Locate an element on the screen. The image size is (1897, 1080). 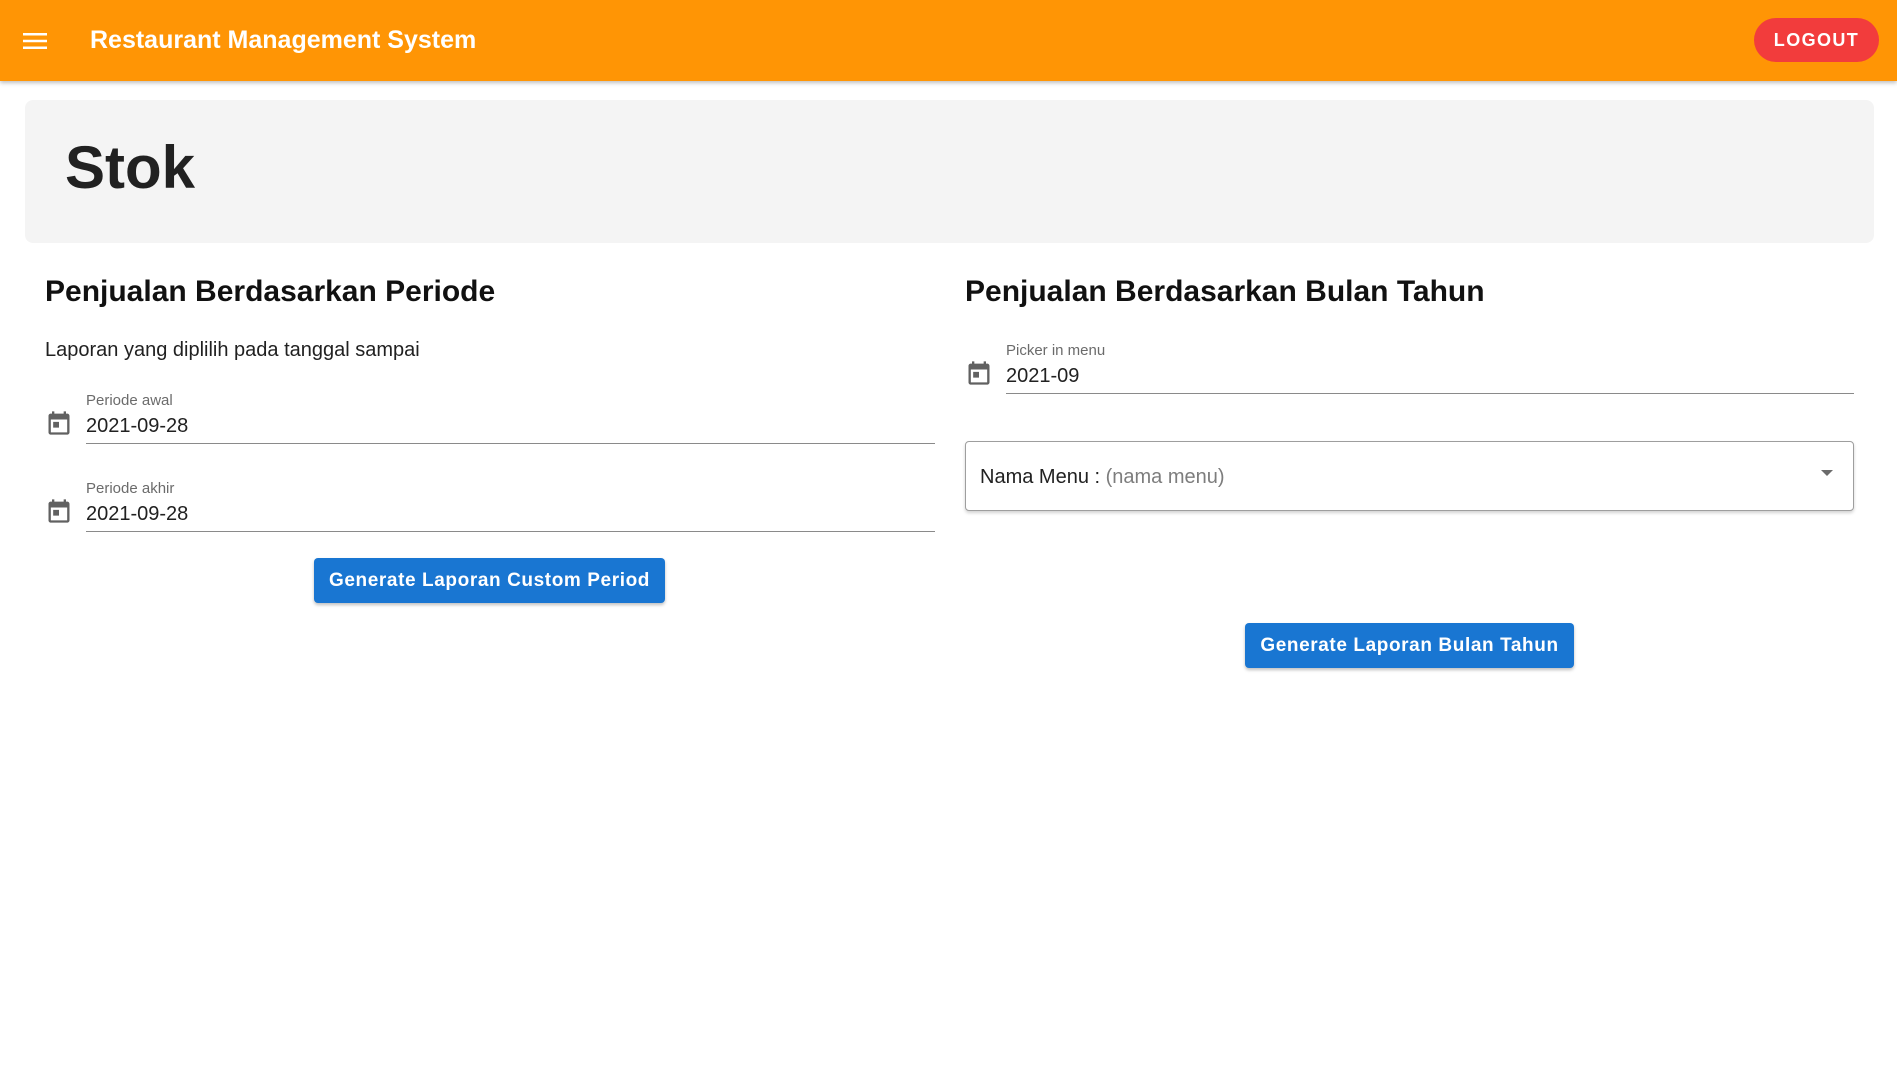
period-end-value: 2021-09-28 is located at coordinates (137, 514).